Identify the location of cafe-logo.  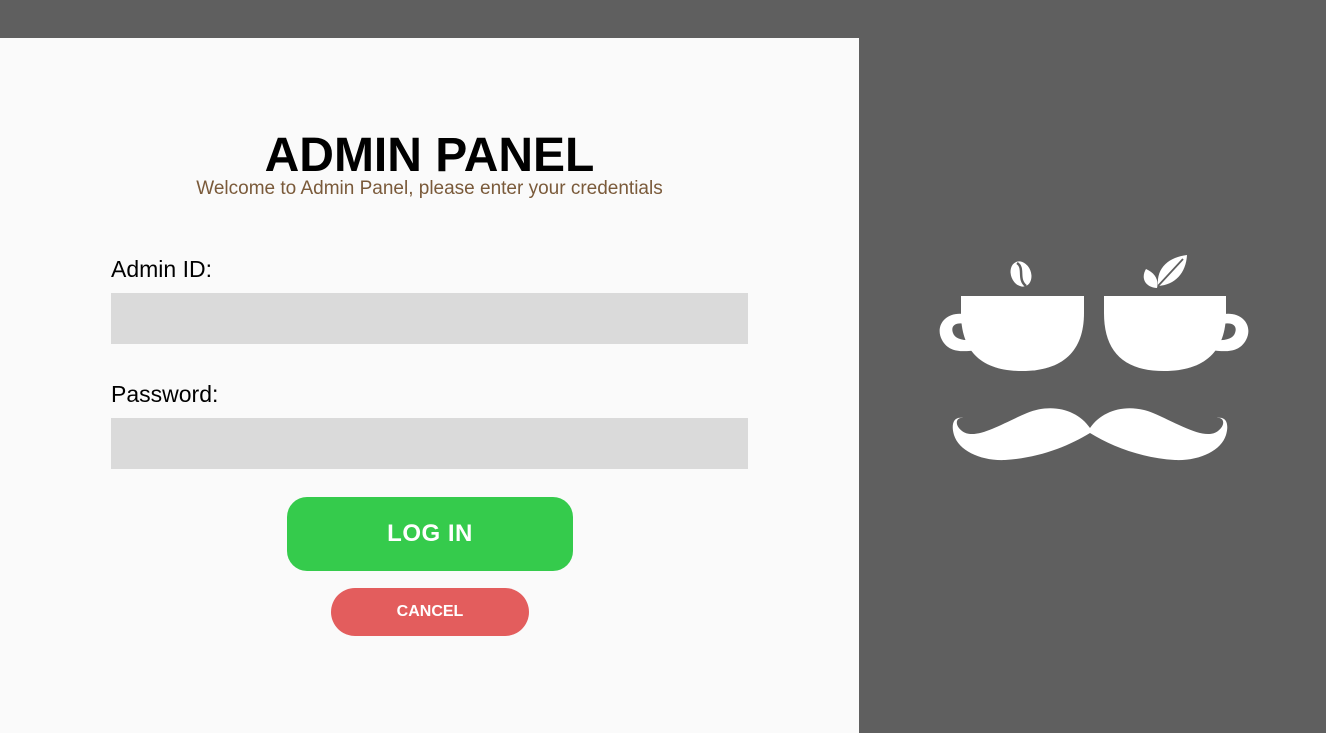
(1094, 358).